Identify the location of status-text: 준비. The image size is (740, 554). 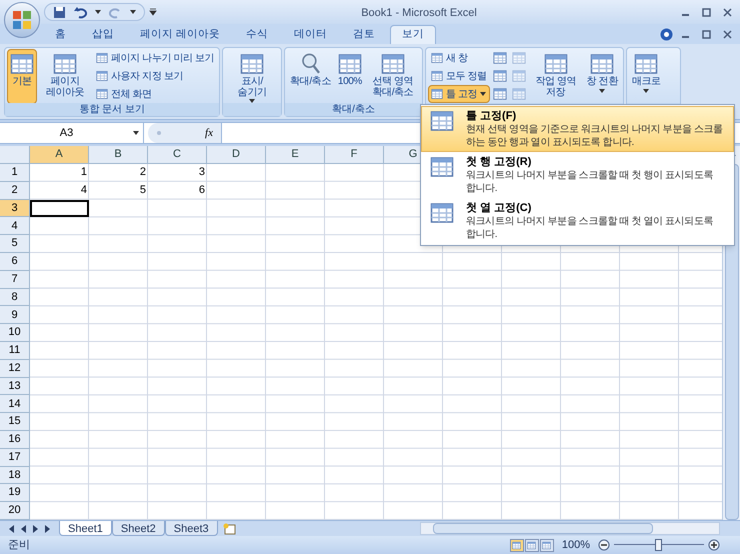
(19, 545).